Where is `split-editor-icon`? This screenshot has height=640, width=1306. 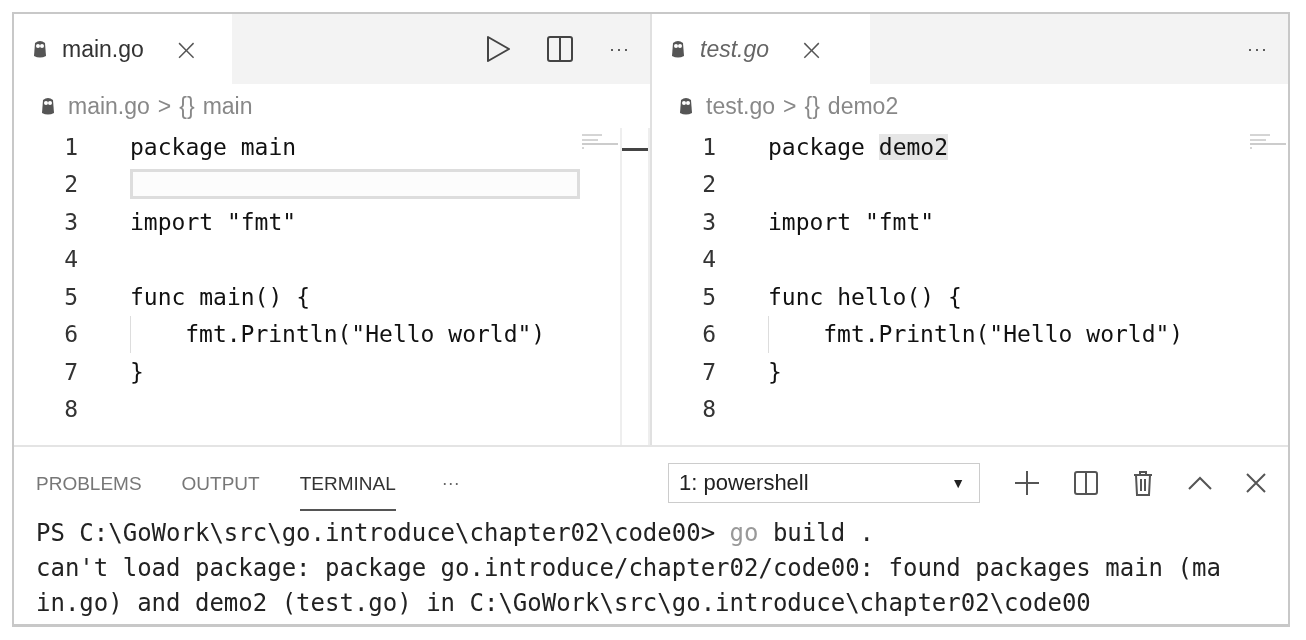 split-editor-icon is located at coordinates (560, 49).